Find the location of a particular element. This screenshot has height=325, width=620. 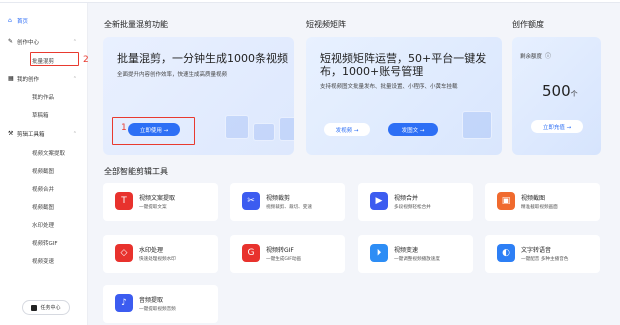

sidebar-item-create-center: ✎ 创作中心 ⌃ is located at coordinates (45, 41).